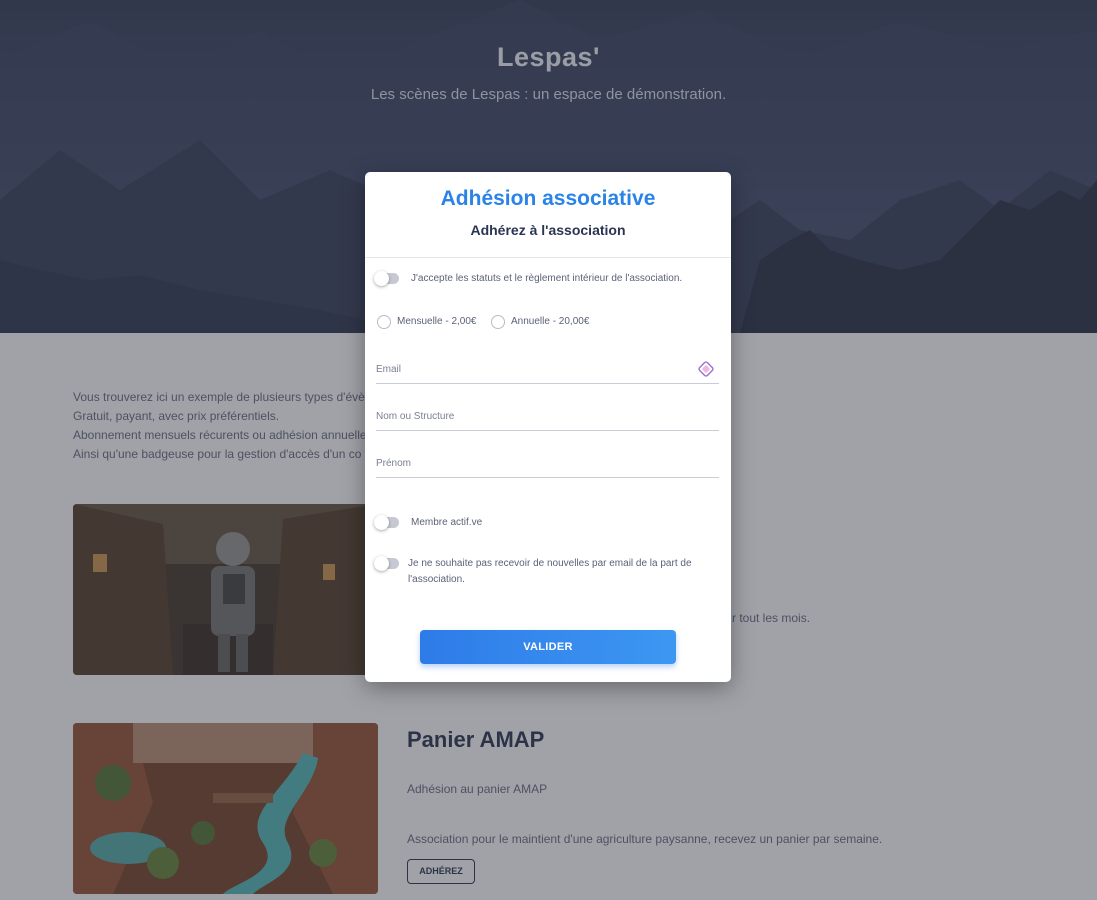 This screenshot has height=900, width=1097. What do you see at coordinates (548, 230) in the screenshot?
I see `modal-subtitle: Adhérez à l'association` at bounding box center [548, 230].